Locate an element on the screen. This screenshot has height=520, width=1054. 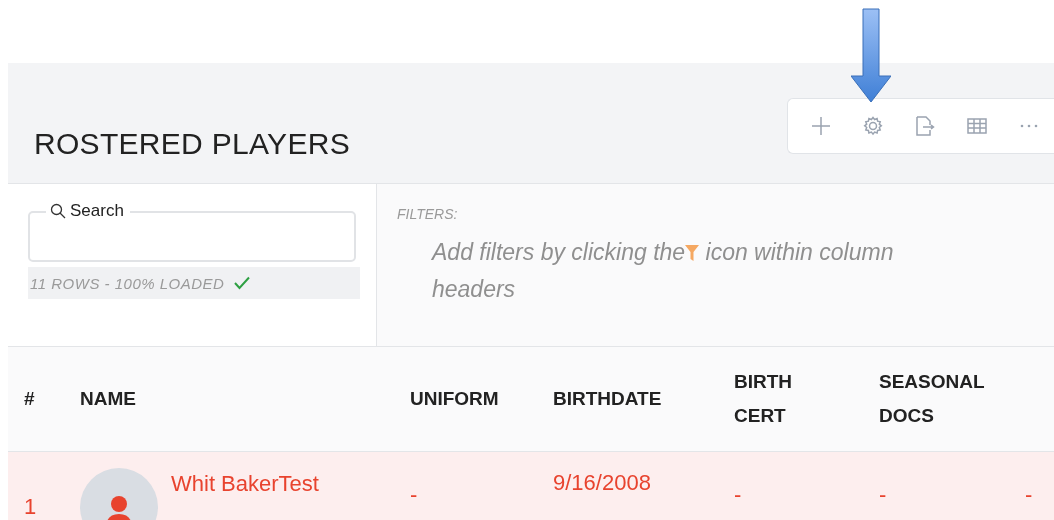
column-header: UNIFORM is located at coordinates (481, 399).